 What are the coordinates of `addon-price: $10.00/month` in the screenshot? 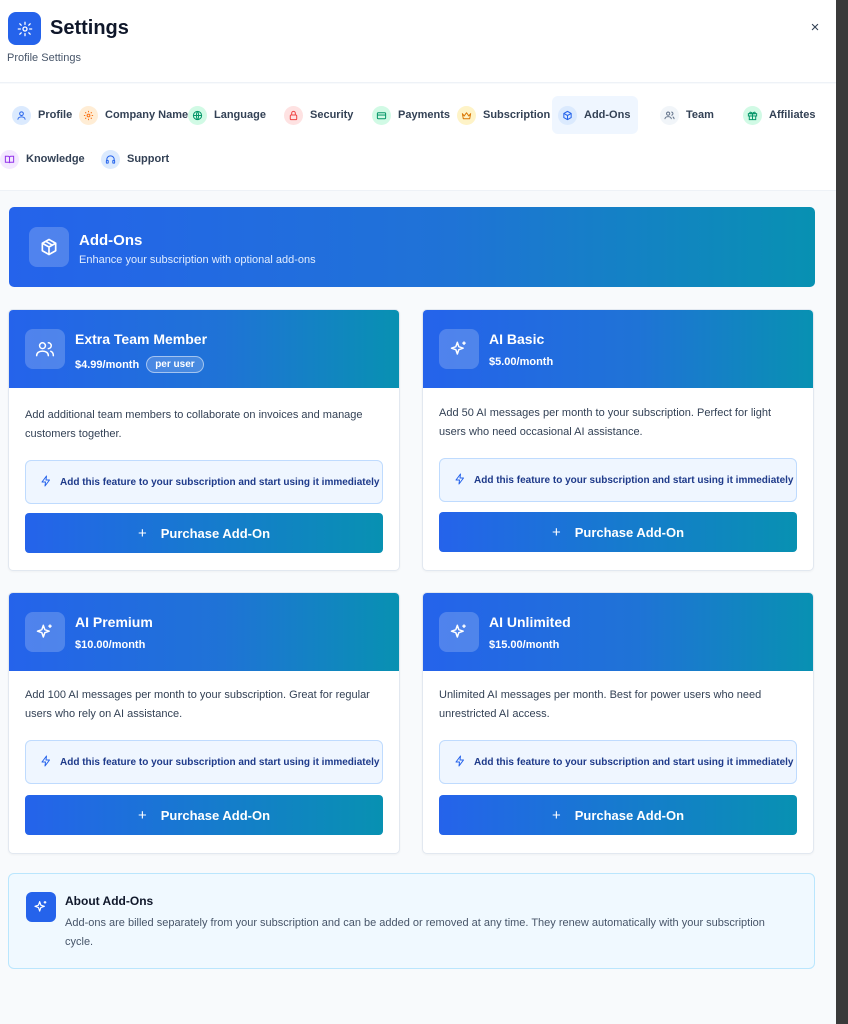 It's located at (110, 645).